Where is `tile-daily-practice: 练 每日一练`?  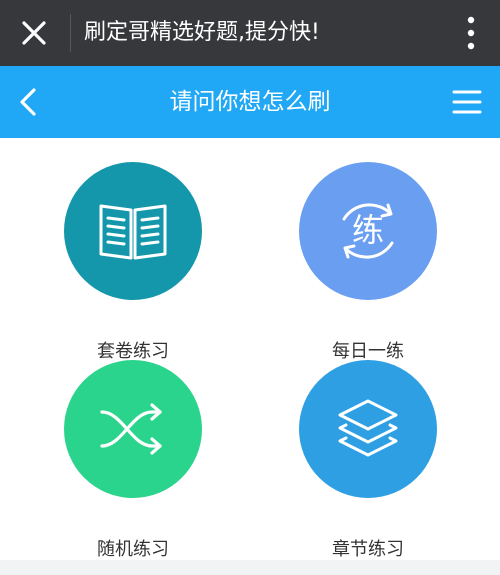
tile-daily-practice: 练 每日一练 is located at coordinates (368, 262).